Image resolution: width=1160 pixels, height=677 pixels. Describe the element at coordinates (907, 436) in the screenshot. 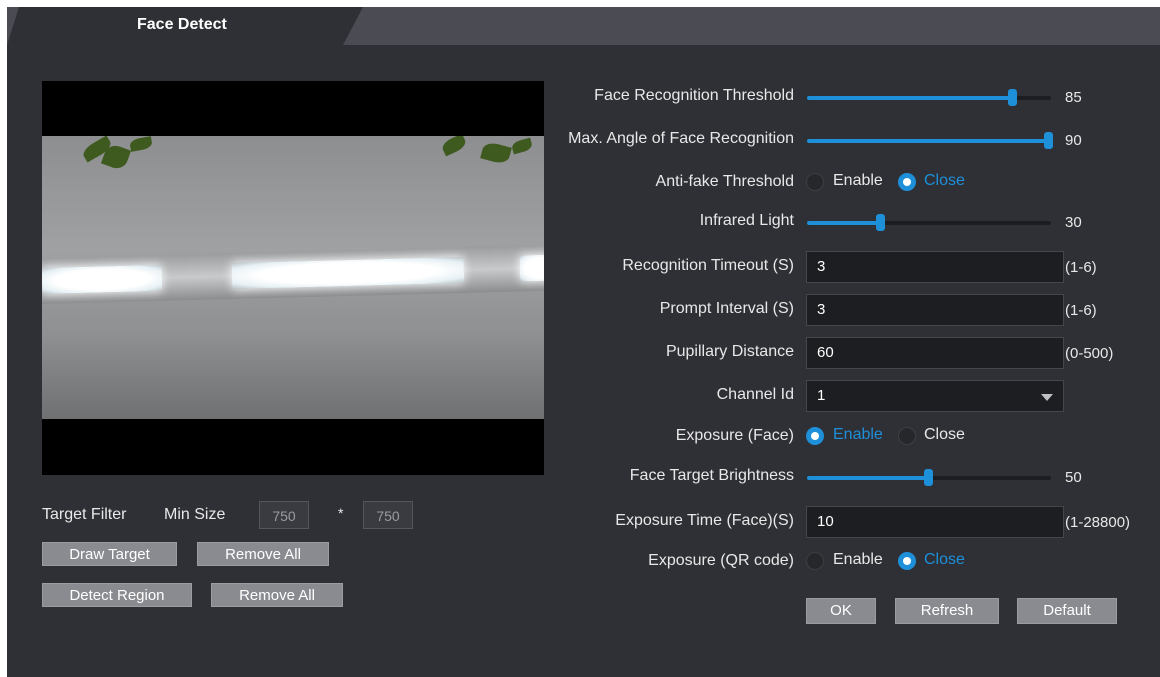

I see `exposure-face-close-radio` at that location.